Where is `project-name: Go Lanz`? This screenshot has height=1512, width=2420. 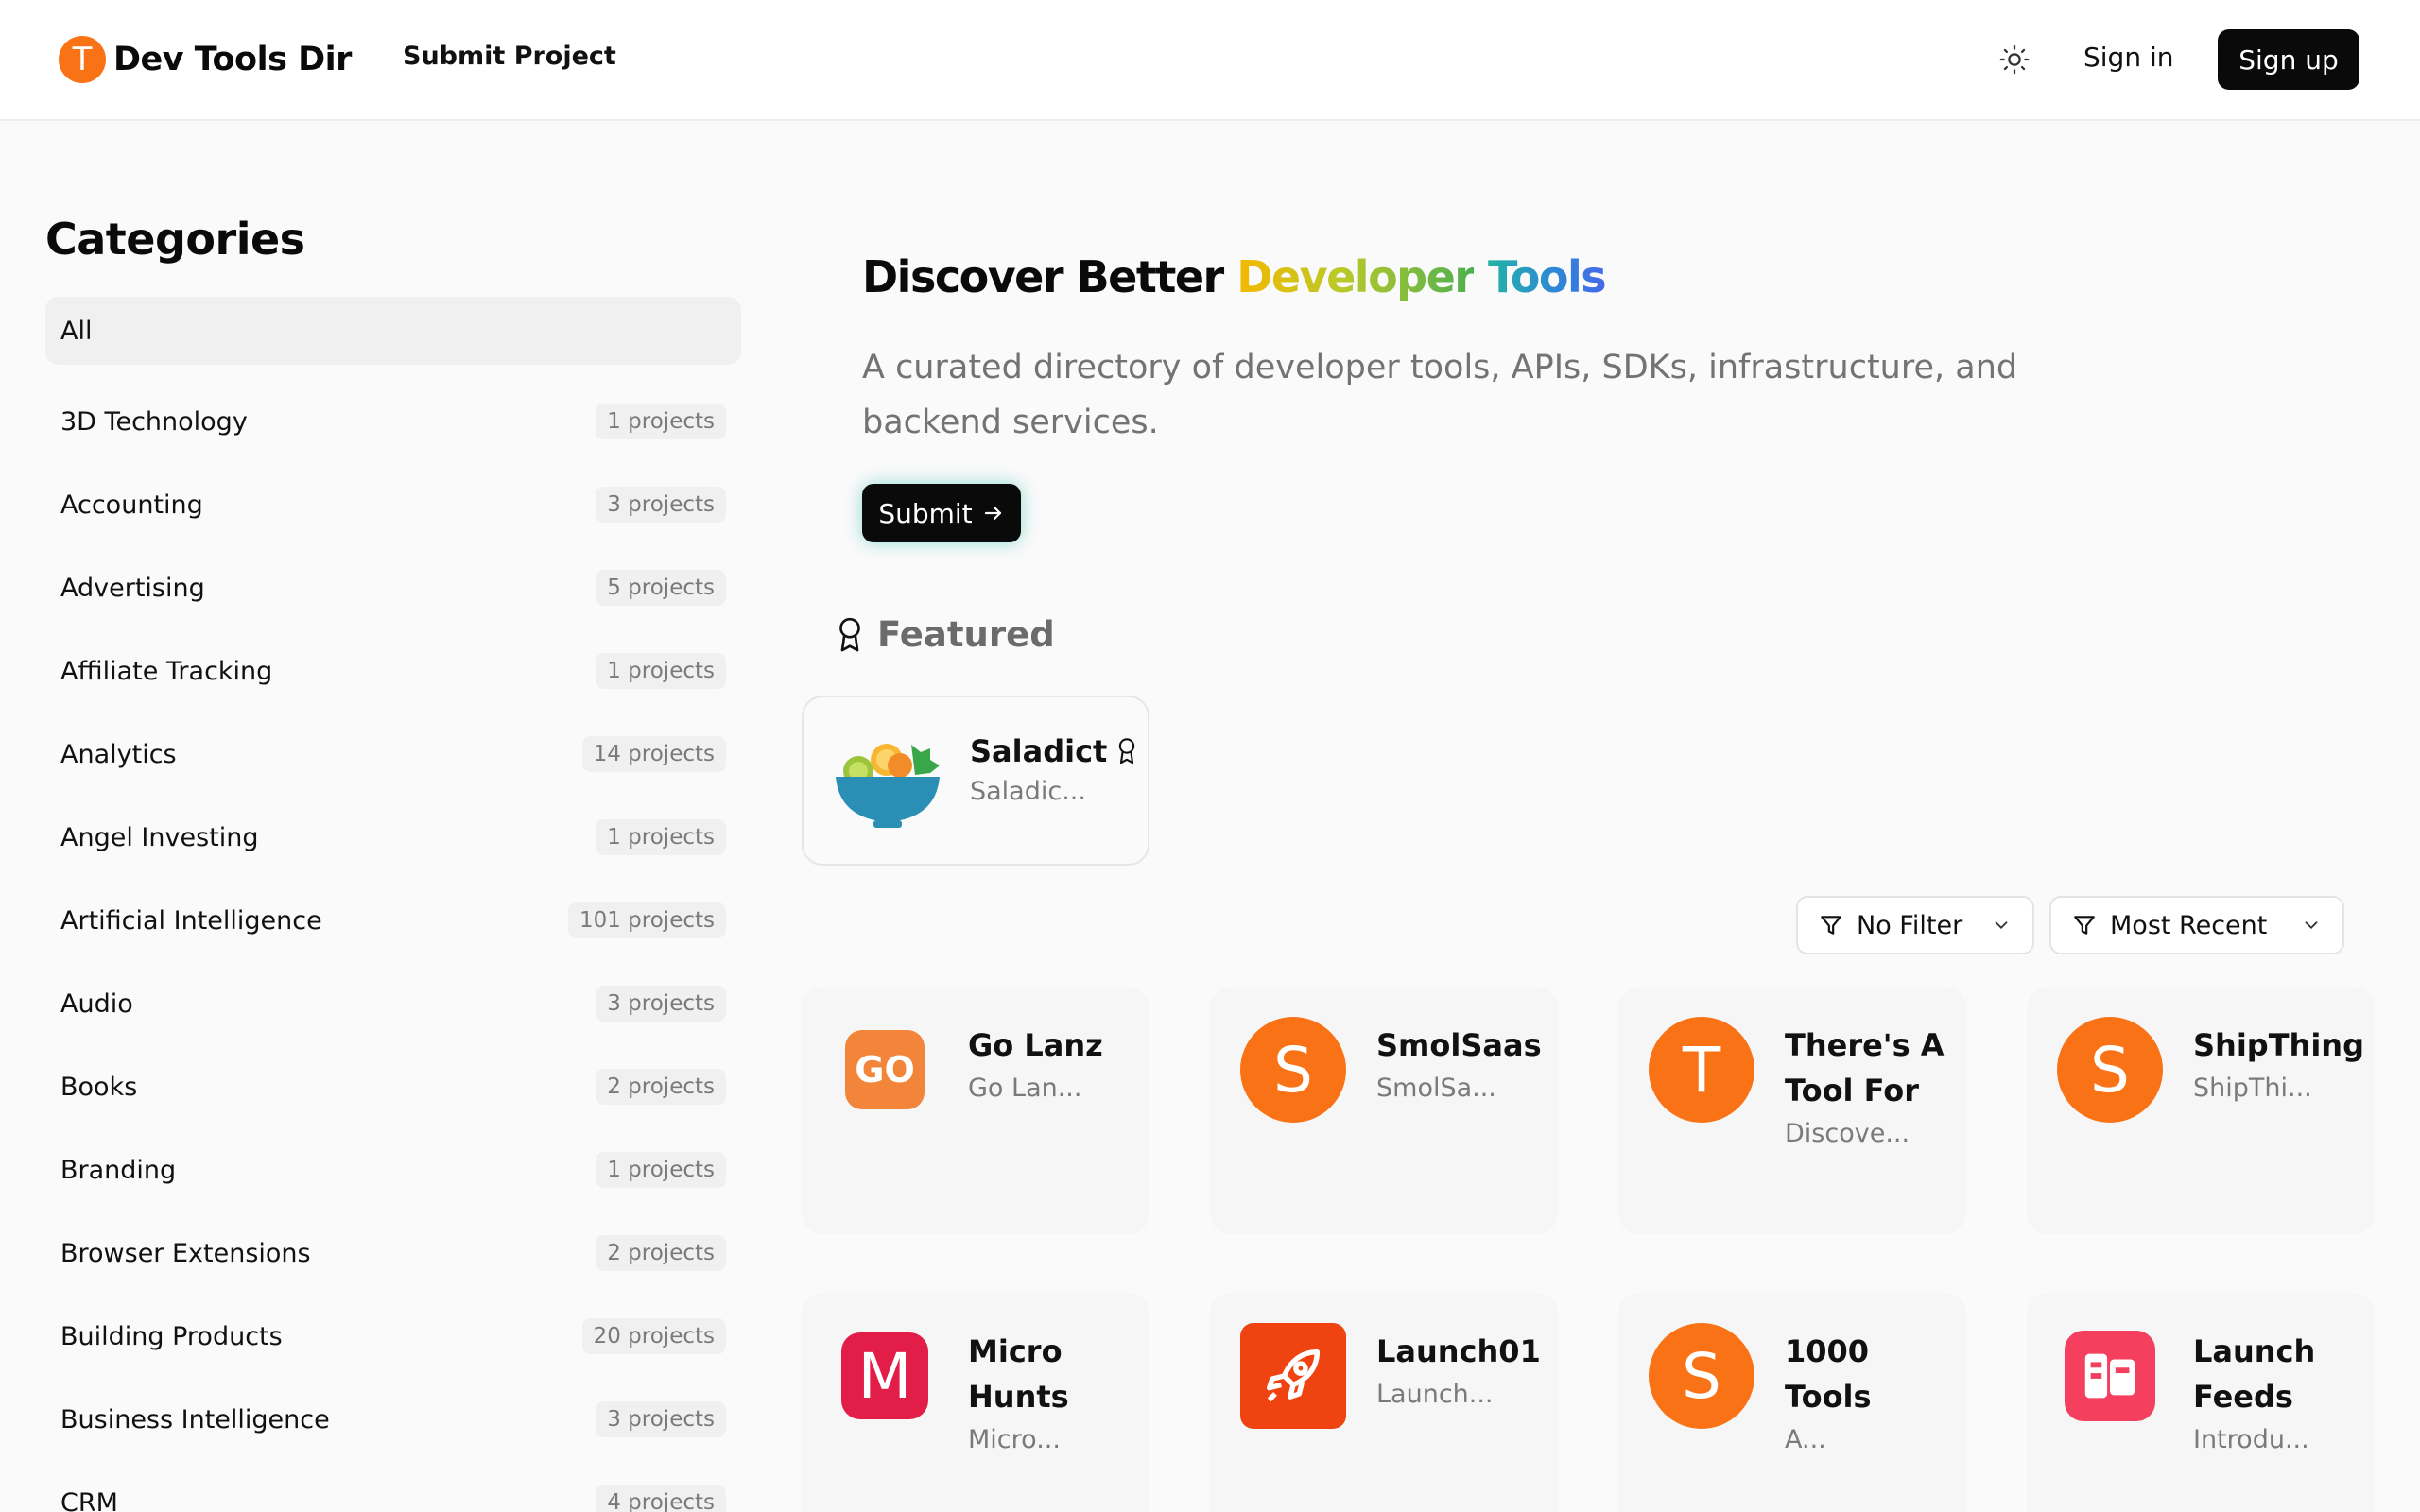 project-name: Go Lanz is located at coordinates (1035, 1045).